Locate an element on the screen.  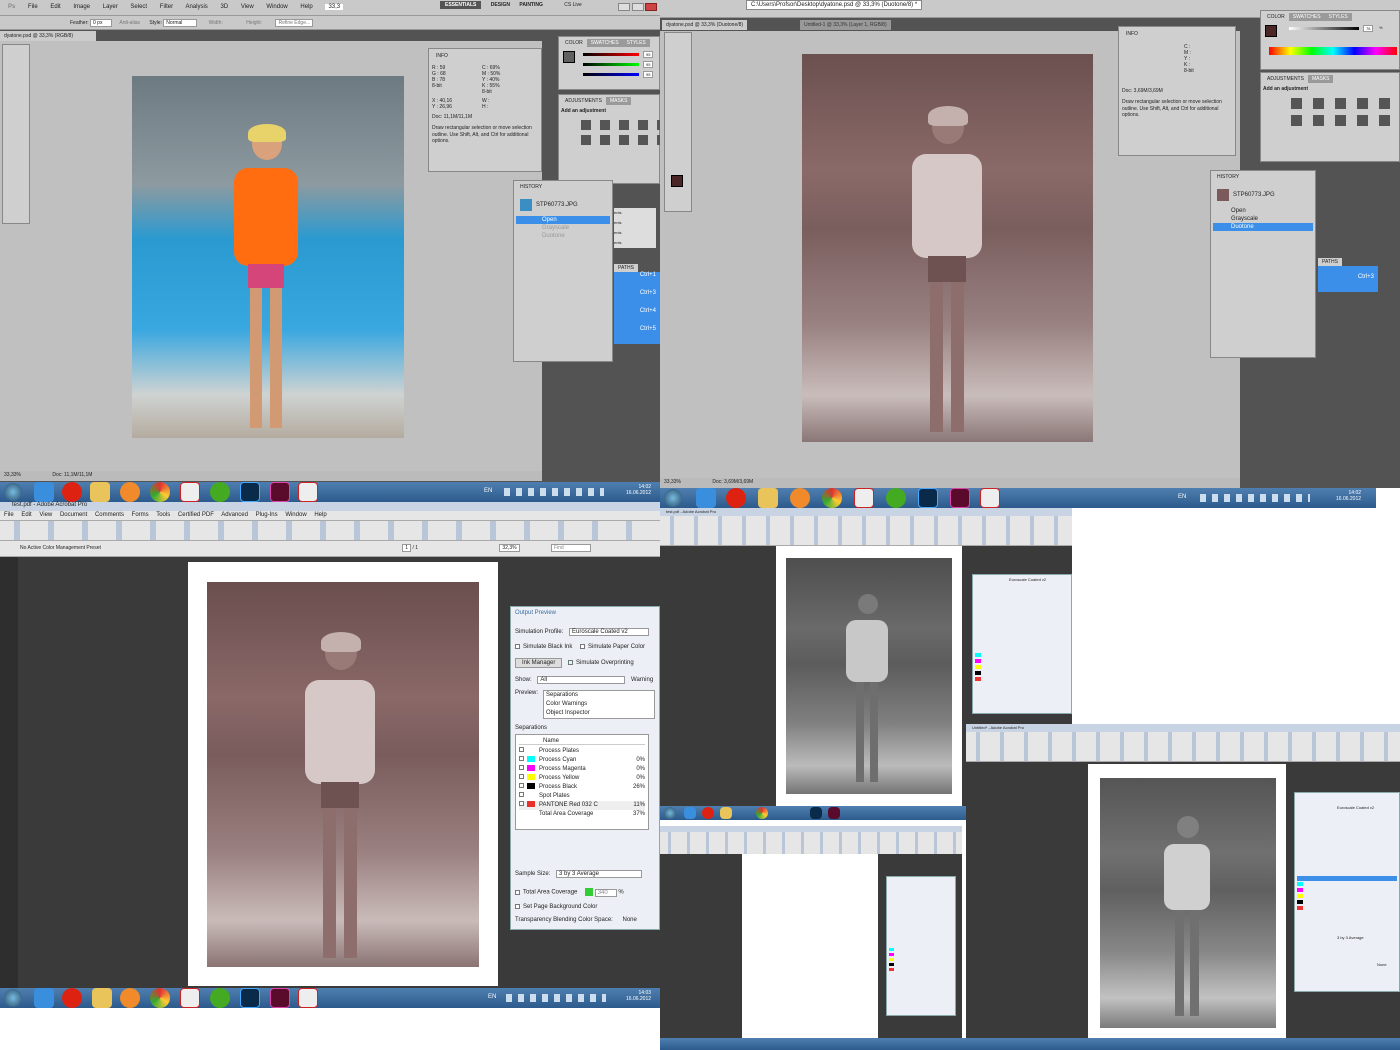
acro-menu-window: Window is located at coordinates (295, 515).